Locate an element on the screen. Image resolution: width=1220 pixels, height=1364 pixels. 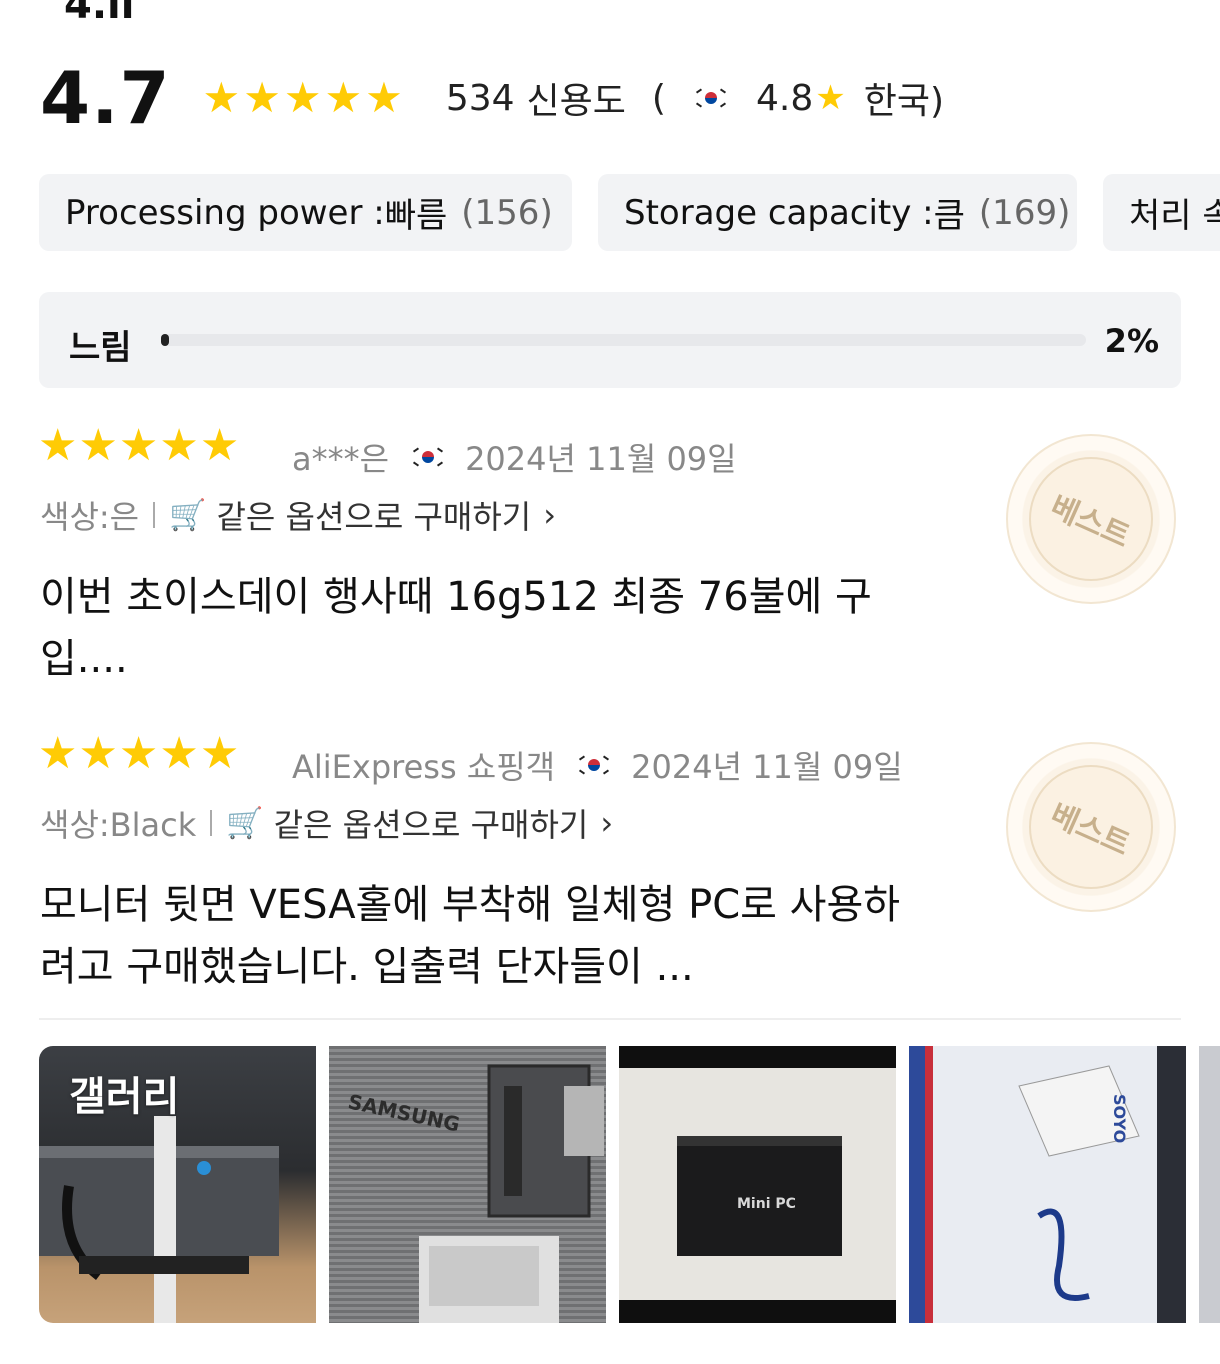
monitor-back-photo: SAMSUNG is located at coordinates (475, 1193).